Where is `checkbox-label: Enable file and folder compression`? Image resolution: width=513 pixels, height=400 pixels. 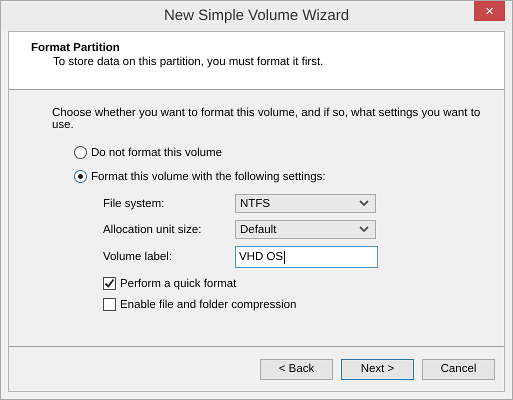 checkbox-label: Enable file and folder compression is located at coordinates (208, 304).